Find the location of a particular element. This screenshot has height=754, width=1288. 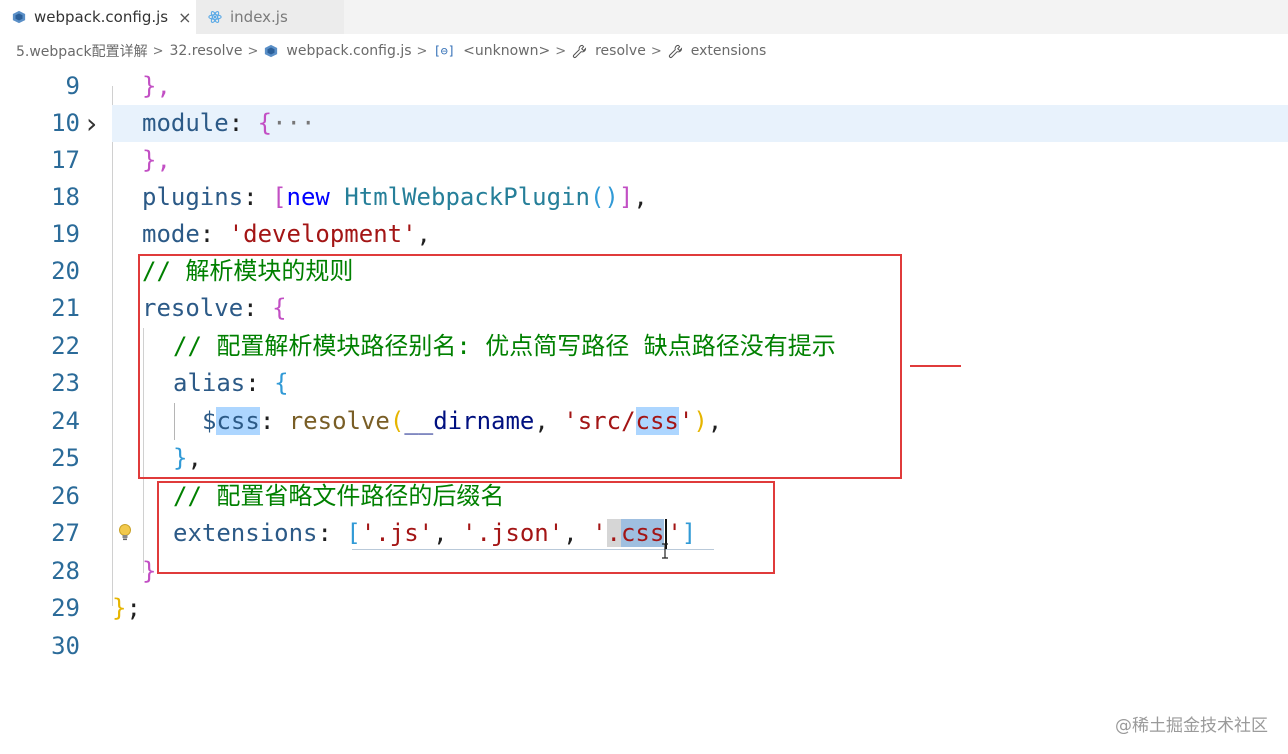

breadcrumb-label: 32.resolve is located at coordinates (206, 51).